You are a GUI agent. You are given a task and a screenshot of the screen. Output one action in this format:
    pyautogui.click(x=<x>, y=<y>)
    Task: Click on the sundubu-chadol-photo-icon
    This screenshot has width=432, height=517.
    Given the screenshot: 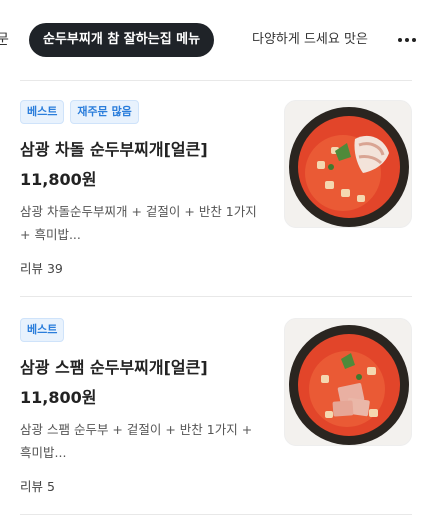 What is the action you would take?
    pyautogui.click(x=348, y=164)
    